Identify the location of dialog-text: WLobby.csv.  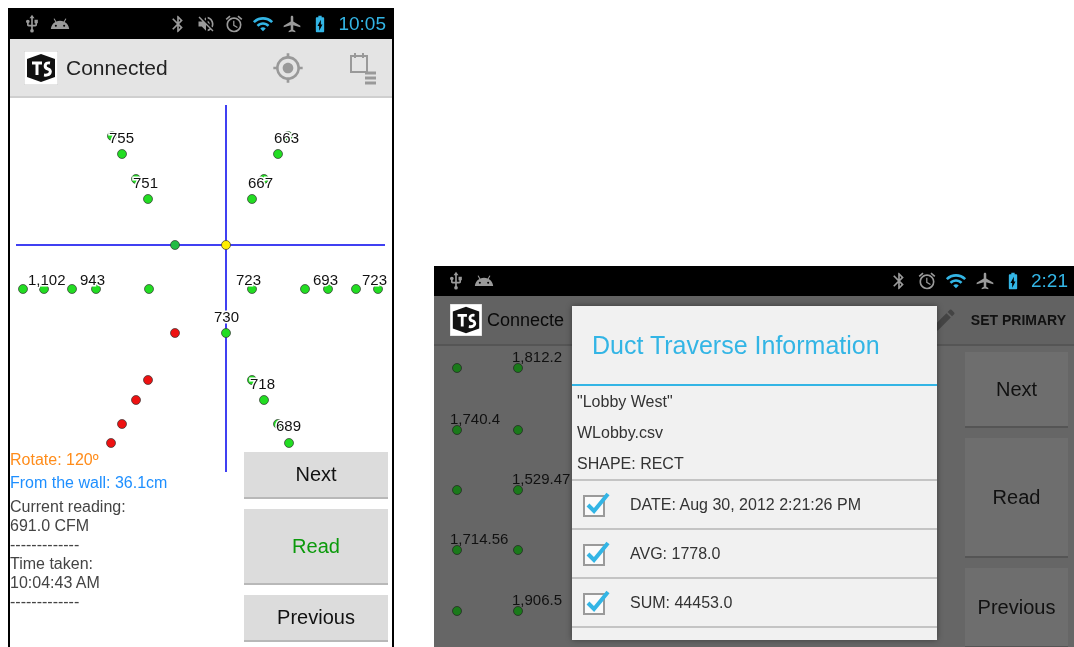
(620, 433).